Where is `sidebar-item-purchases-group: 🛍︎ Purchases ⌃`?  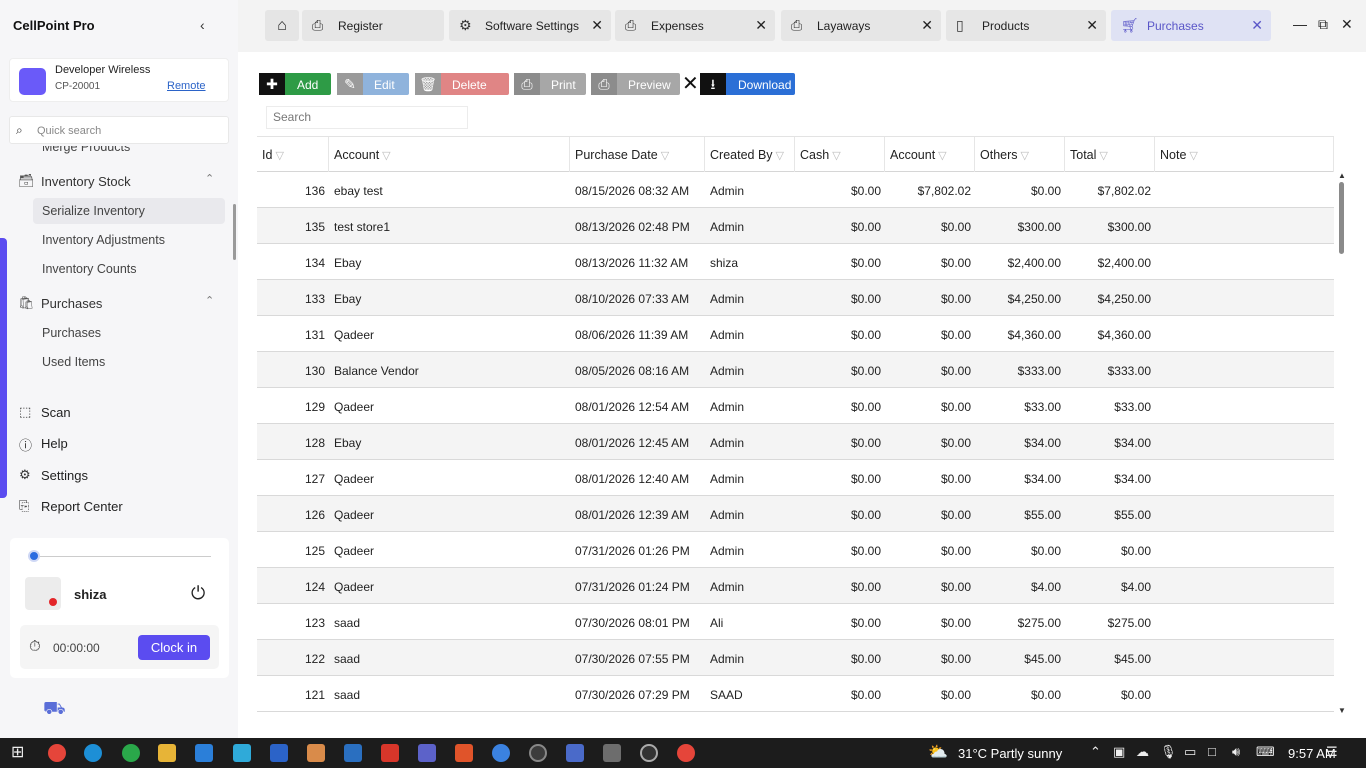 sidebar-item-purchases-group: 🛍︎ Purchases ⌃ is located at coordinates (116, 303).